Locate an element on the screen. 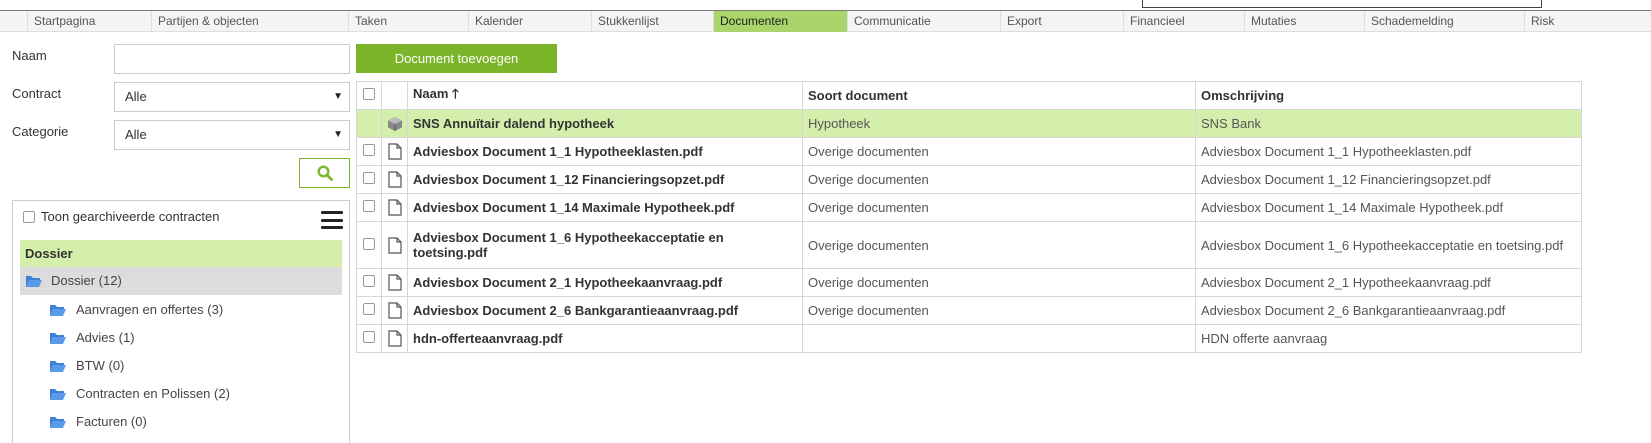 The width and height of the screenshot is (1651, 443). folder-item: Contracten en Polissen (2) is located at coordinates (139, 394).